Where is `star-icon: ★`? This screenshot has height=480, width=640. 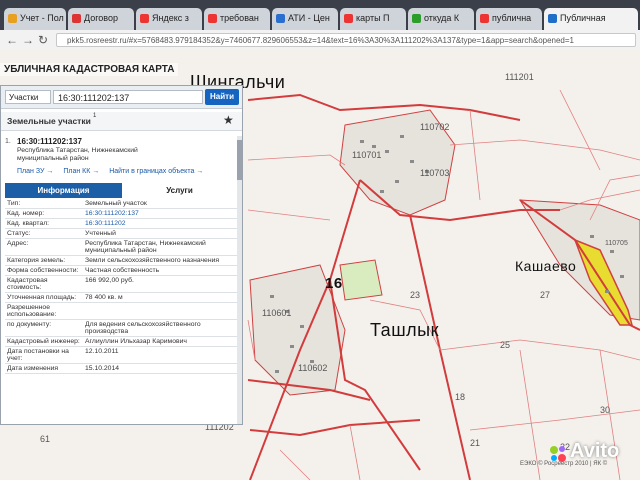 star-icon: ★ is located at coordinates (228, 120).